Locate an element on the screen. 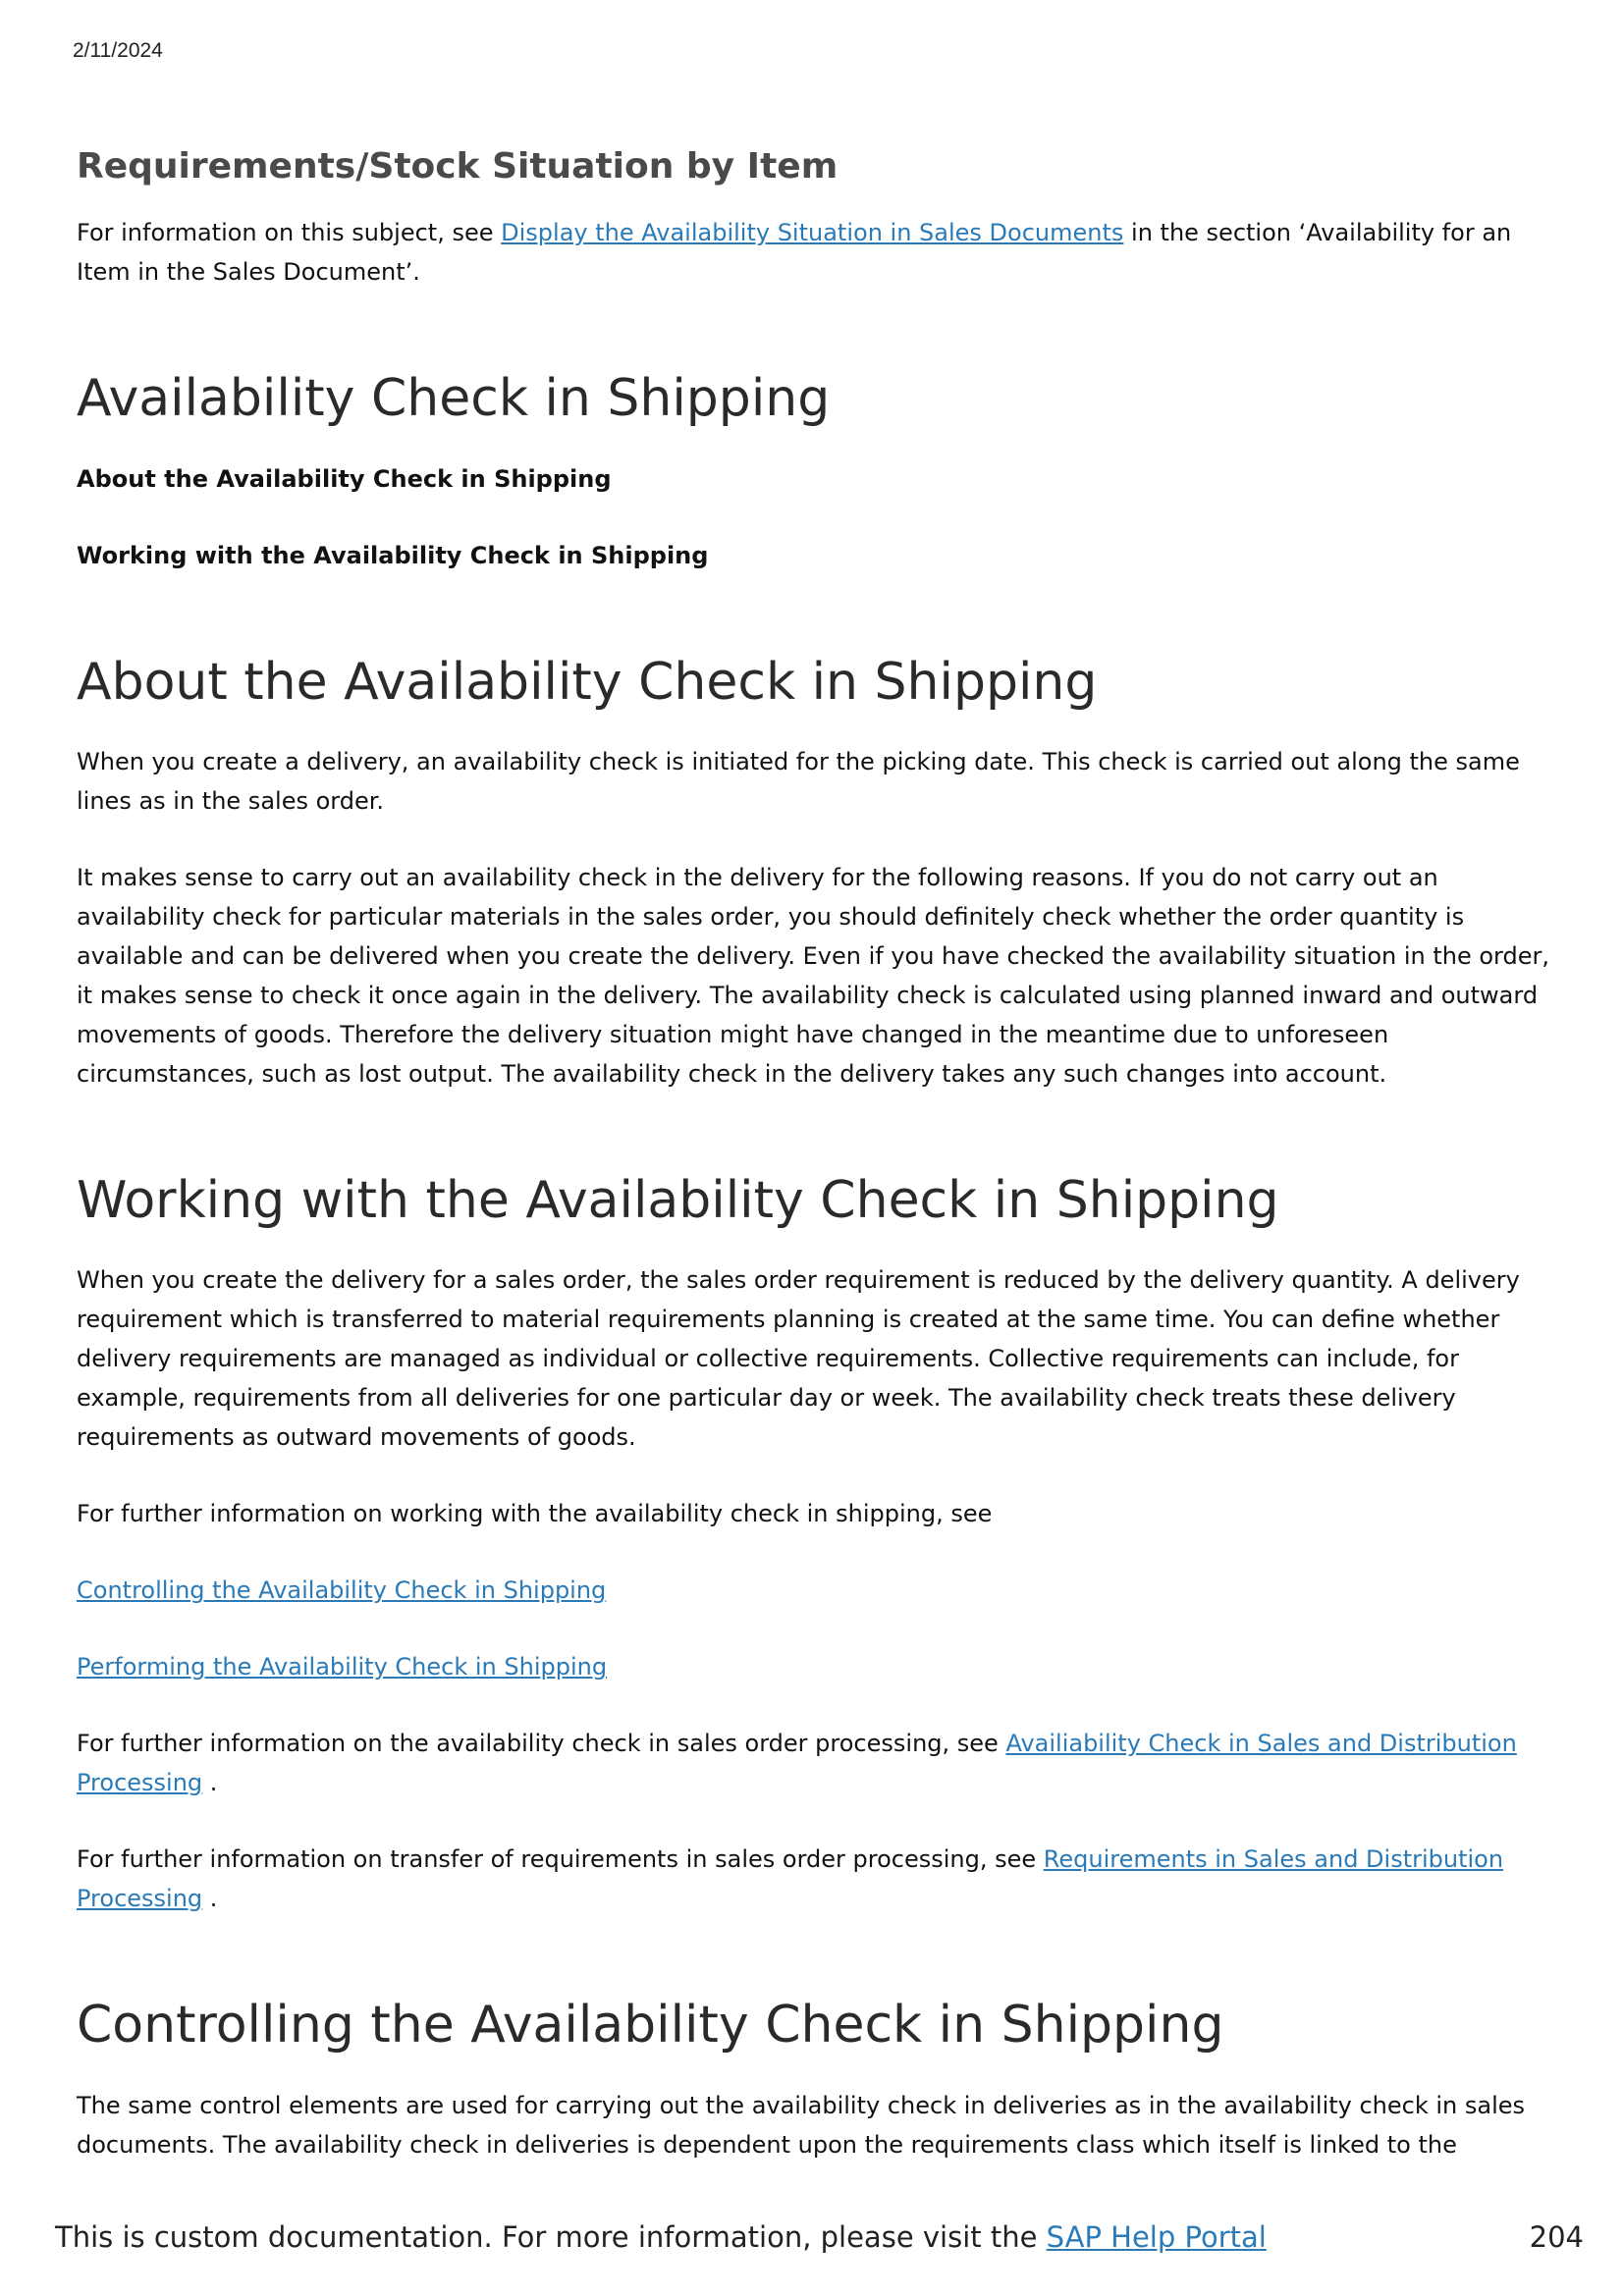  link-sap-help-portal: SAP Help Portal is located at coordinates (1157, 2237).